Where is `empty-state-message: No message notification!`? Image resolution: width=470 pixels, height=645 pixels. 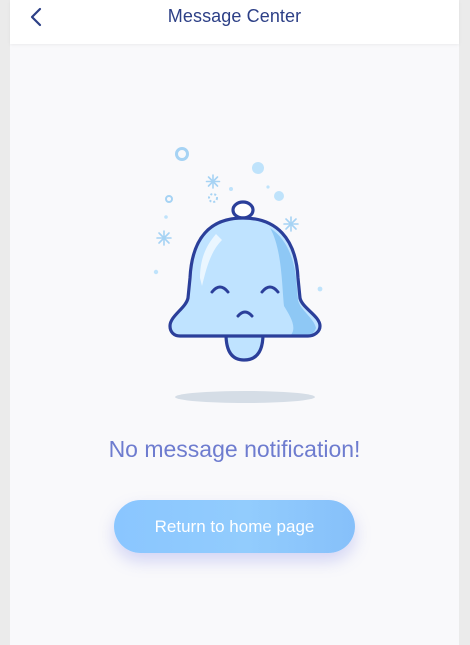 empty-state-message: No message notification! is located at coordinates (234, 449).